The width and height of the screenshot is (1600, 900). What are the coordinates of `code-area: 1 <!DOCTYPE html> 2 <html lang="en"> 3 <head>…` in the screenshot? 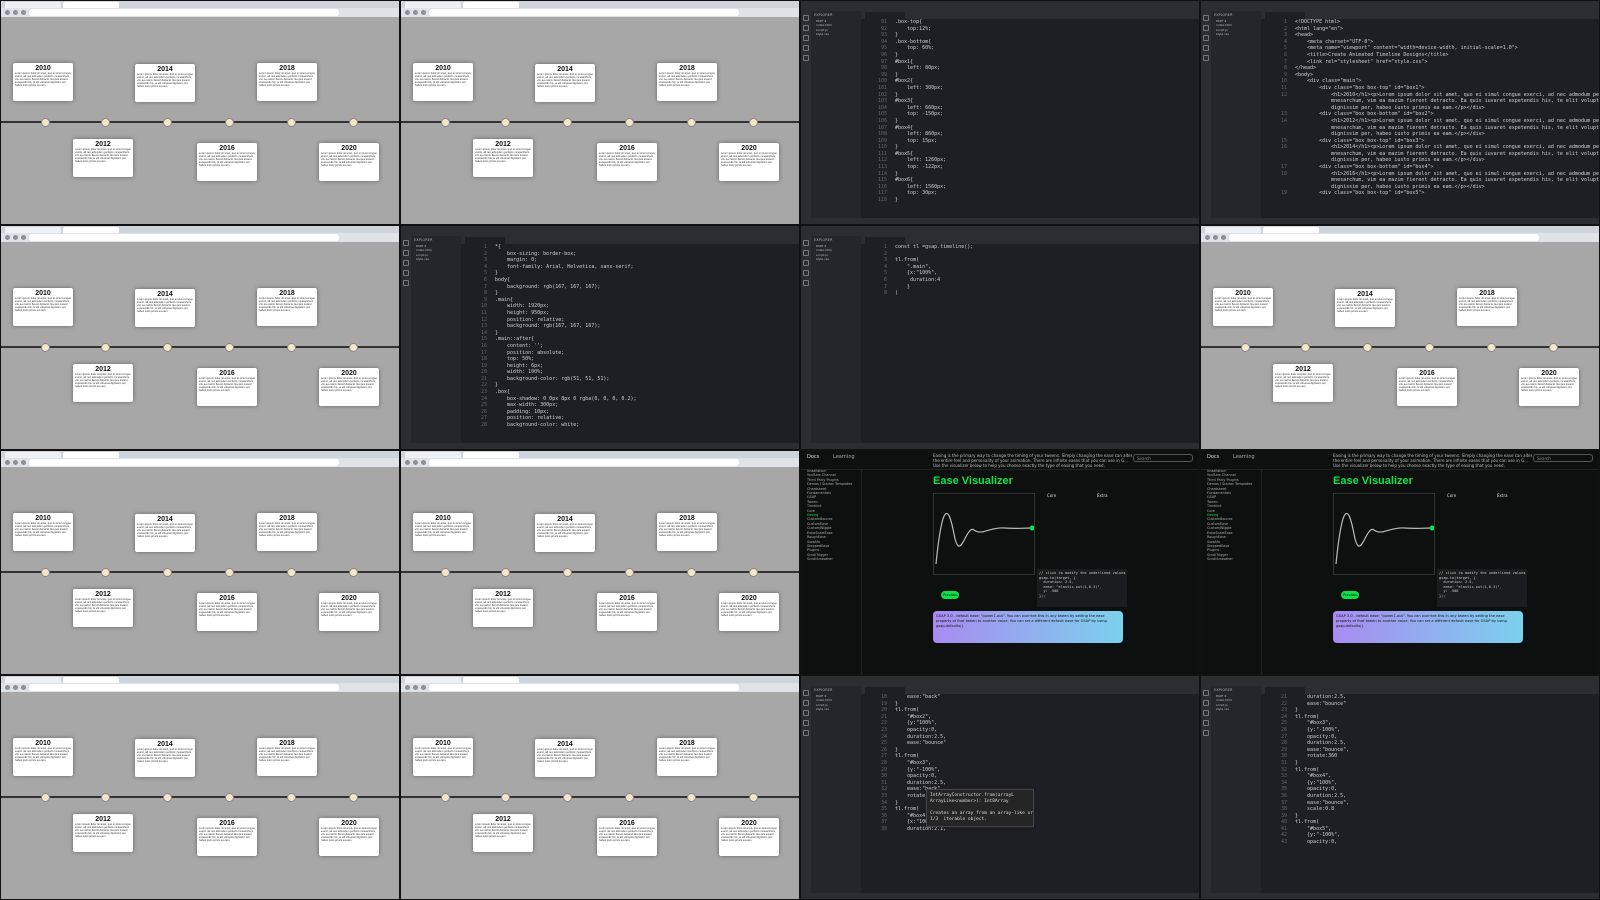 It's located at (1430, 118).